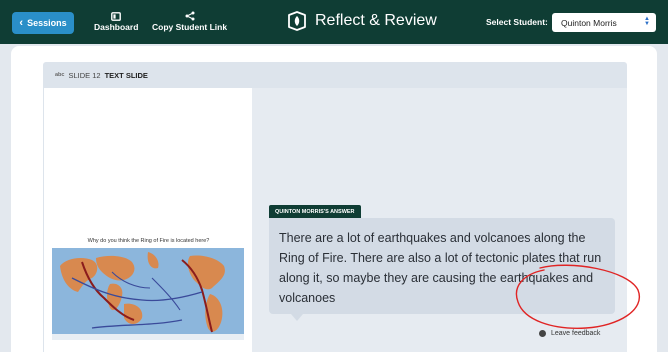  I want to click on answer-bubble-tail, so click(297, 317).